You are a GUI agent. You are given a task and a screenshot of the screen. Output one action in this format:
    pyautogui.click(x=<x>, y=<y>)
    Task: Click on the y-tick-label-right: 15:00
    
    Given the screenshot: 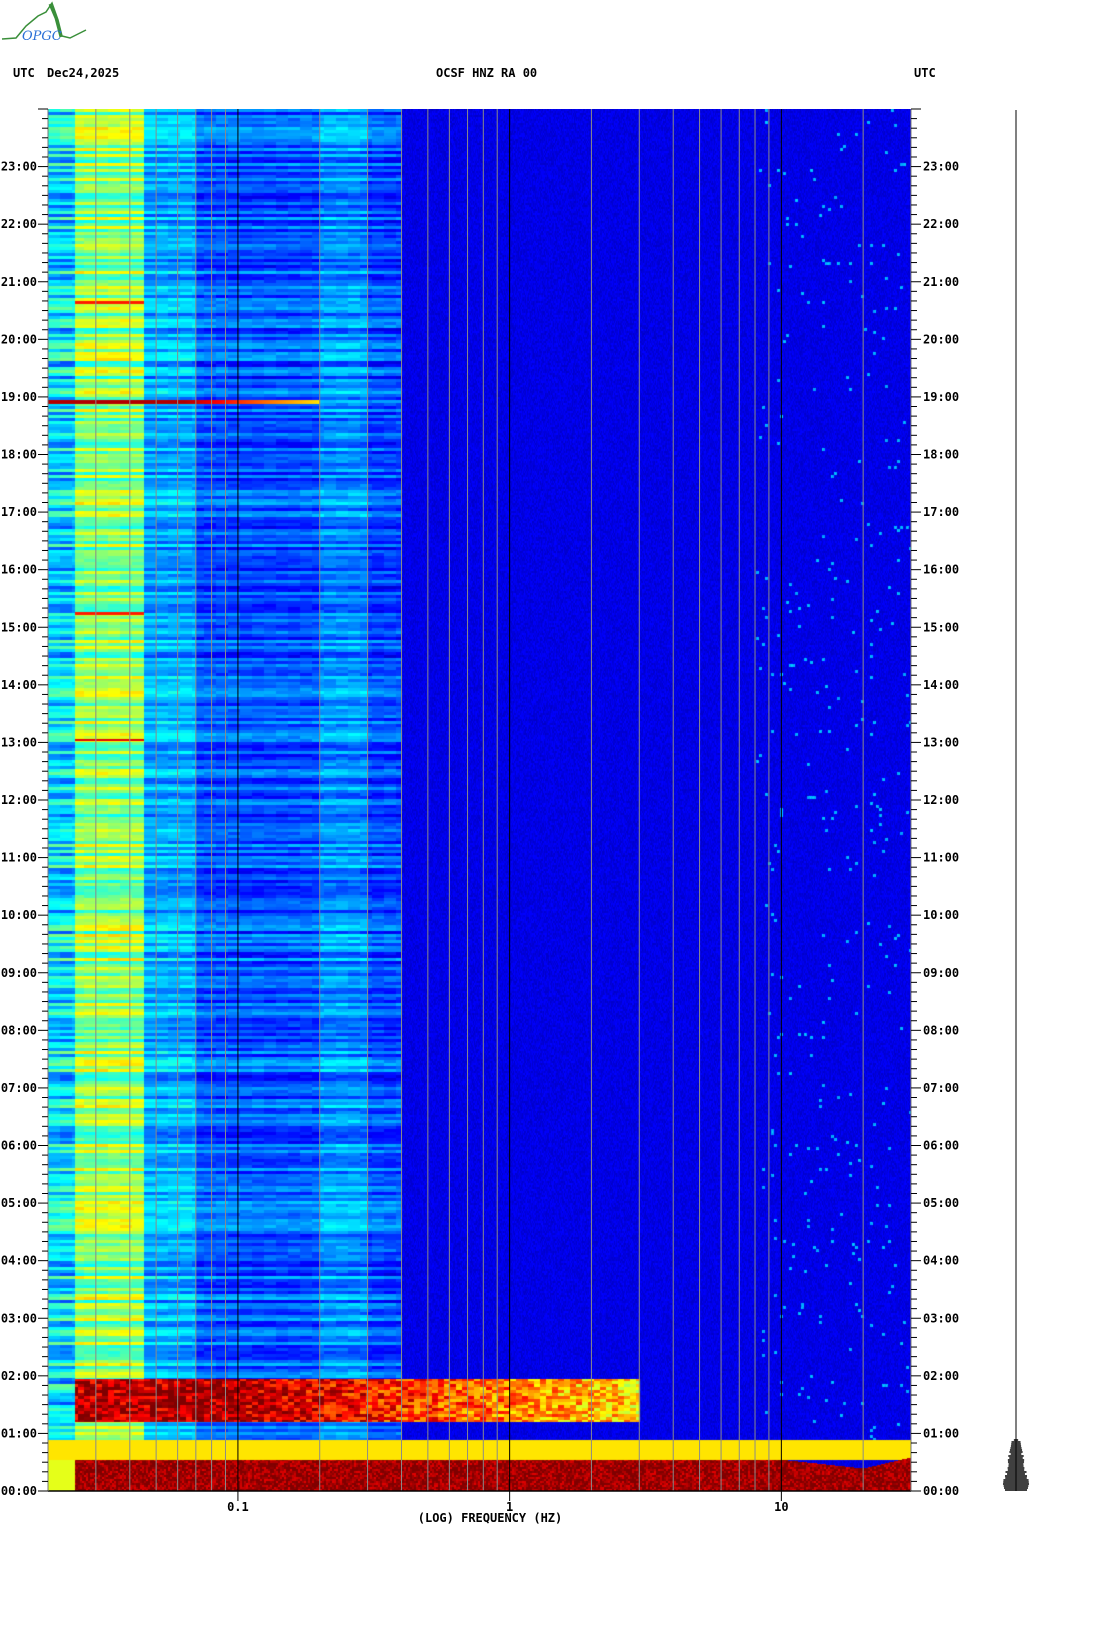 What is the action you would take?
    pyautogui.click(x=941, y=627)
    